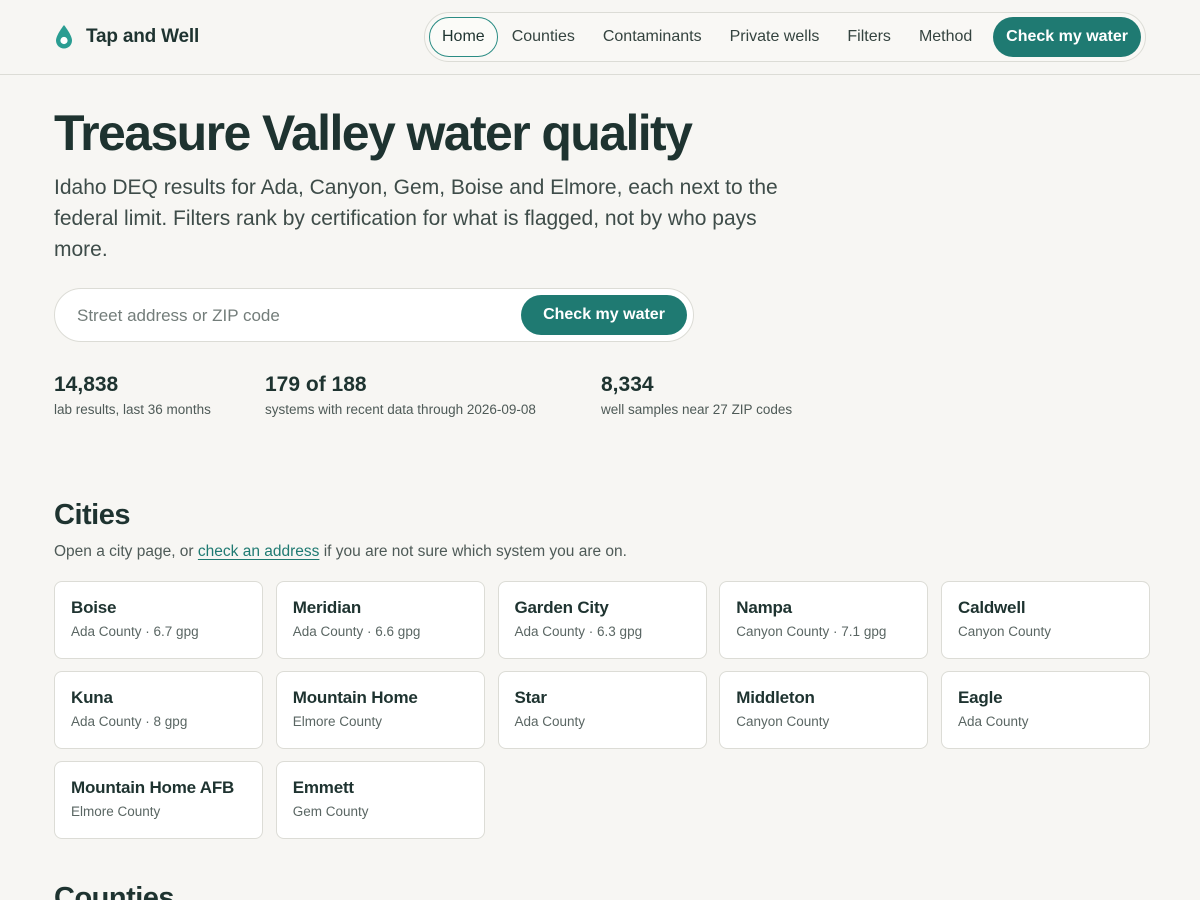 This screenshot has width=1200, height=900. Describe the element at coordinates (561, 607) in the screenshot. I see `city-name: Garden City` at that location.